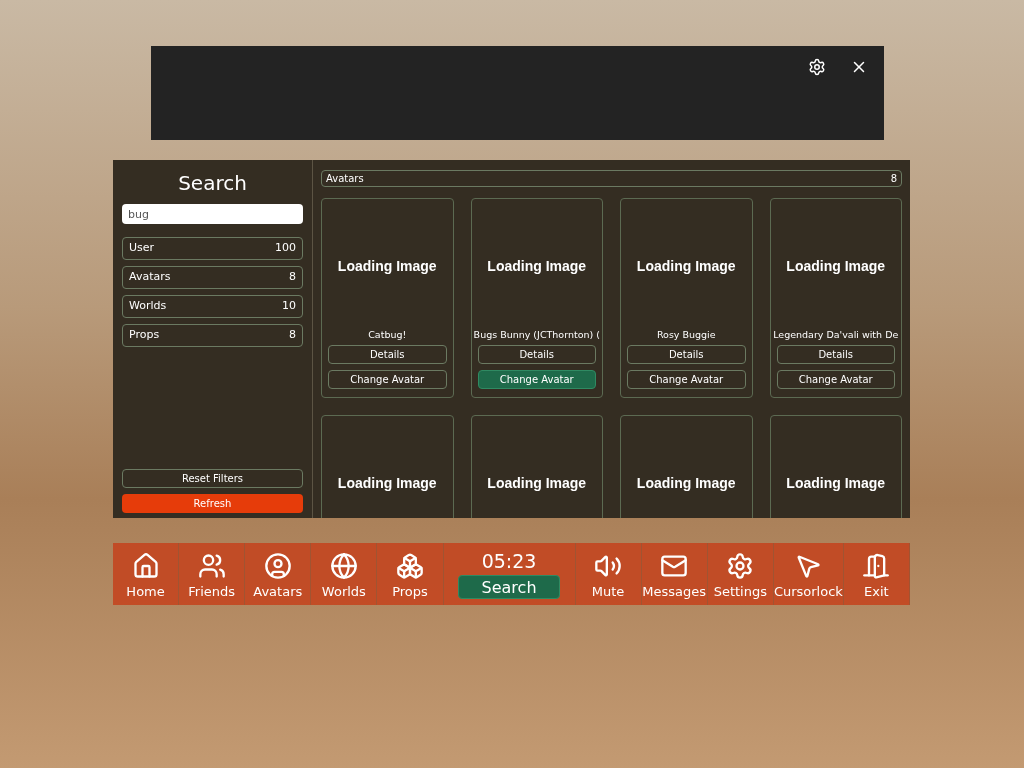 This screenshot has height=768, width=1024. Describe the element at coordinates (608, 574) in the screenshot. I see `nav-button: Mute` at that location.